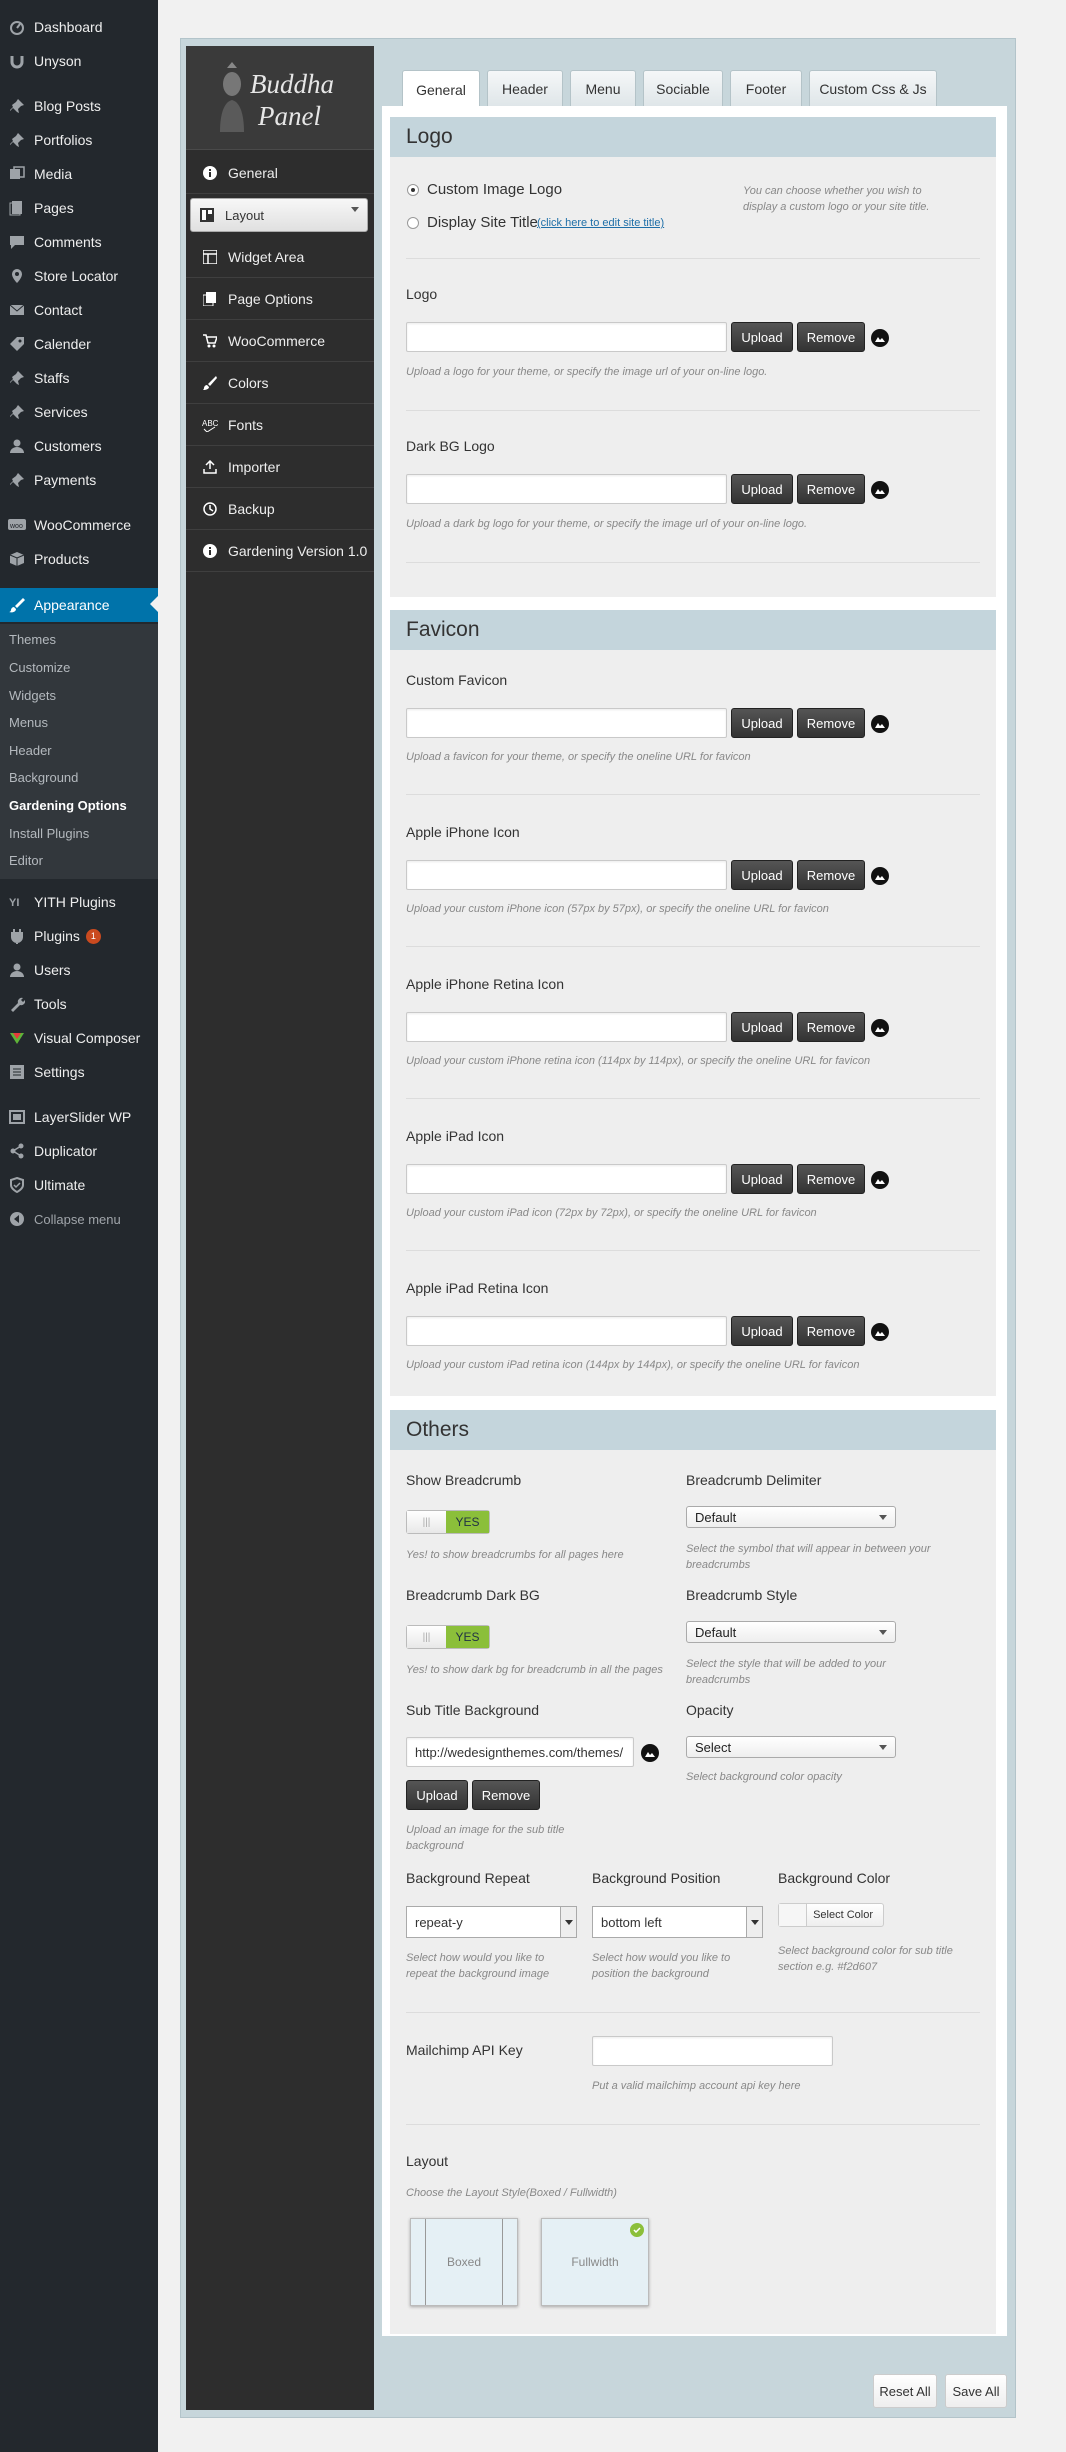 This screenshot has height=2452, width=1066. I want to click on submenu-menus: Menus, so click(28, 723).